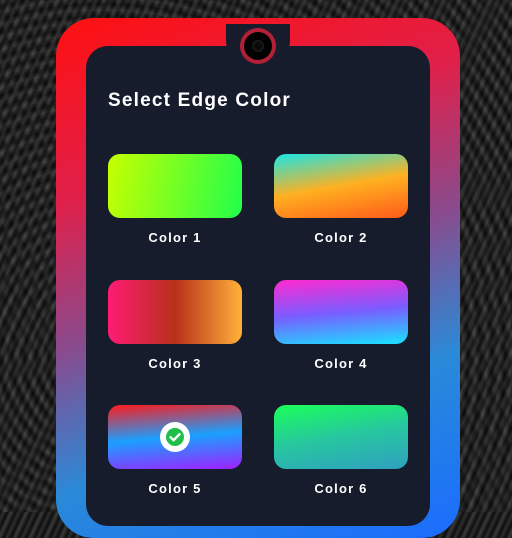 This screenshot has height=538, width=512. Describe the element at coordinates (175, 488) in the screenshot. I see `color-label-5: Color 5` at that location.